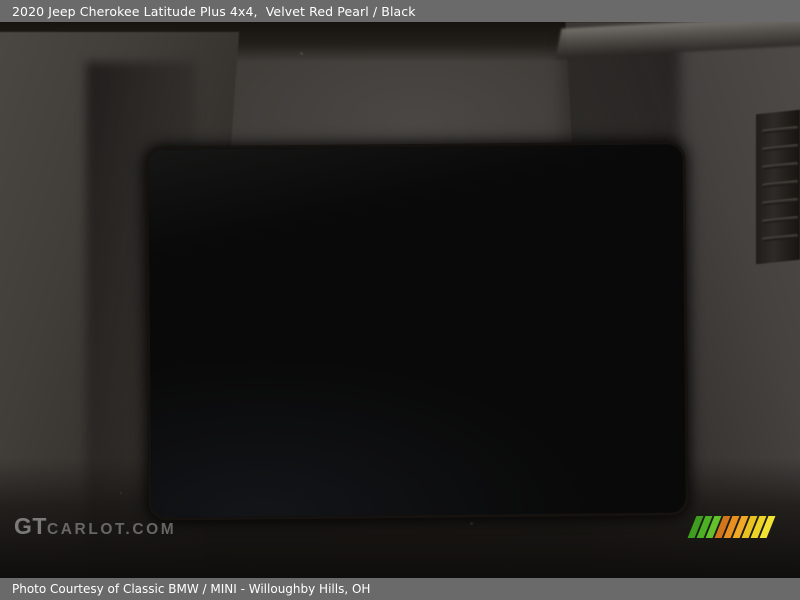 This screenshot has width=800, height=600. I want to click on status-bar: FM 106.3 1:03 63°F out, so click(415, 180).